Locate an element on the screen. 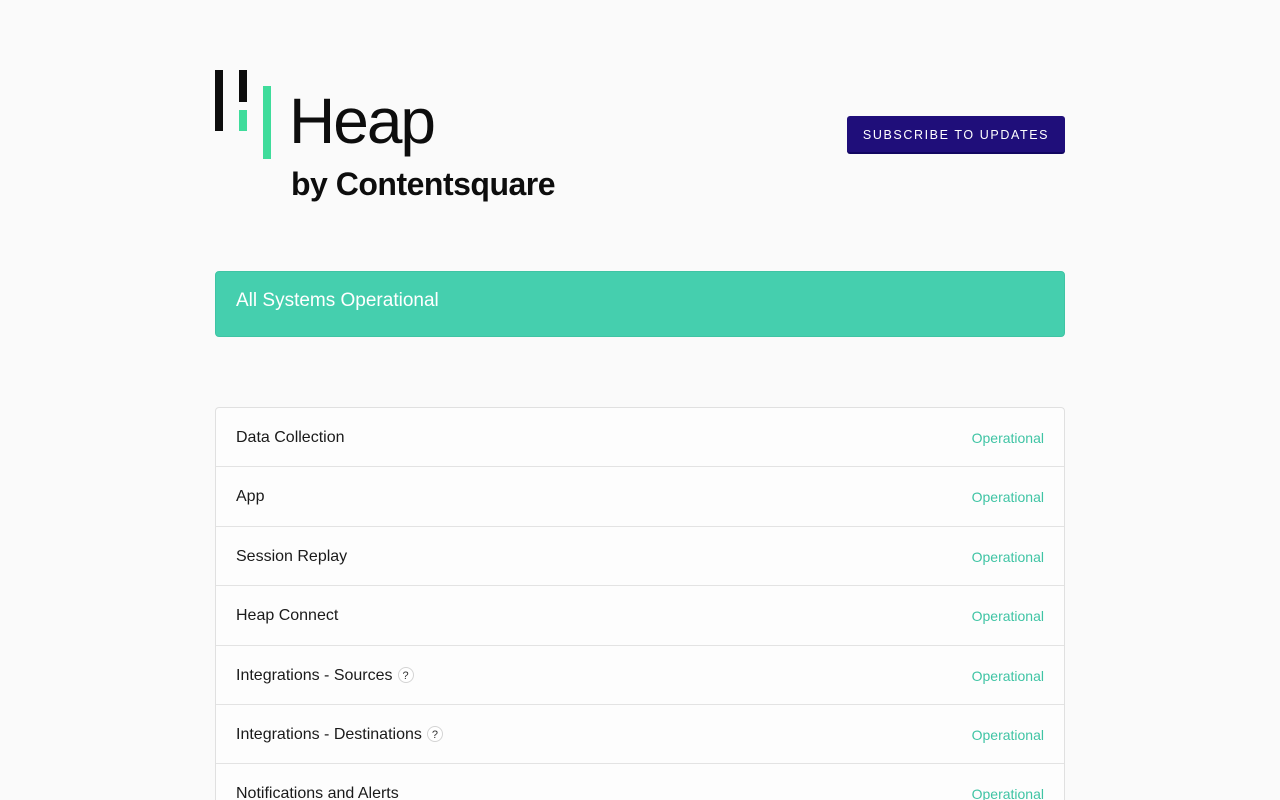 Image resolution: width=1280 pixels, height=800 pixels. logo-subtitle: by Contentsquare is located at coordinates (423, 184).